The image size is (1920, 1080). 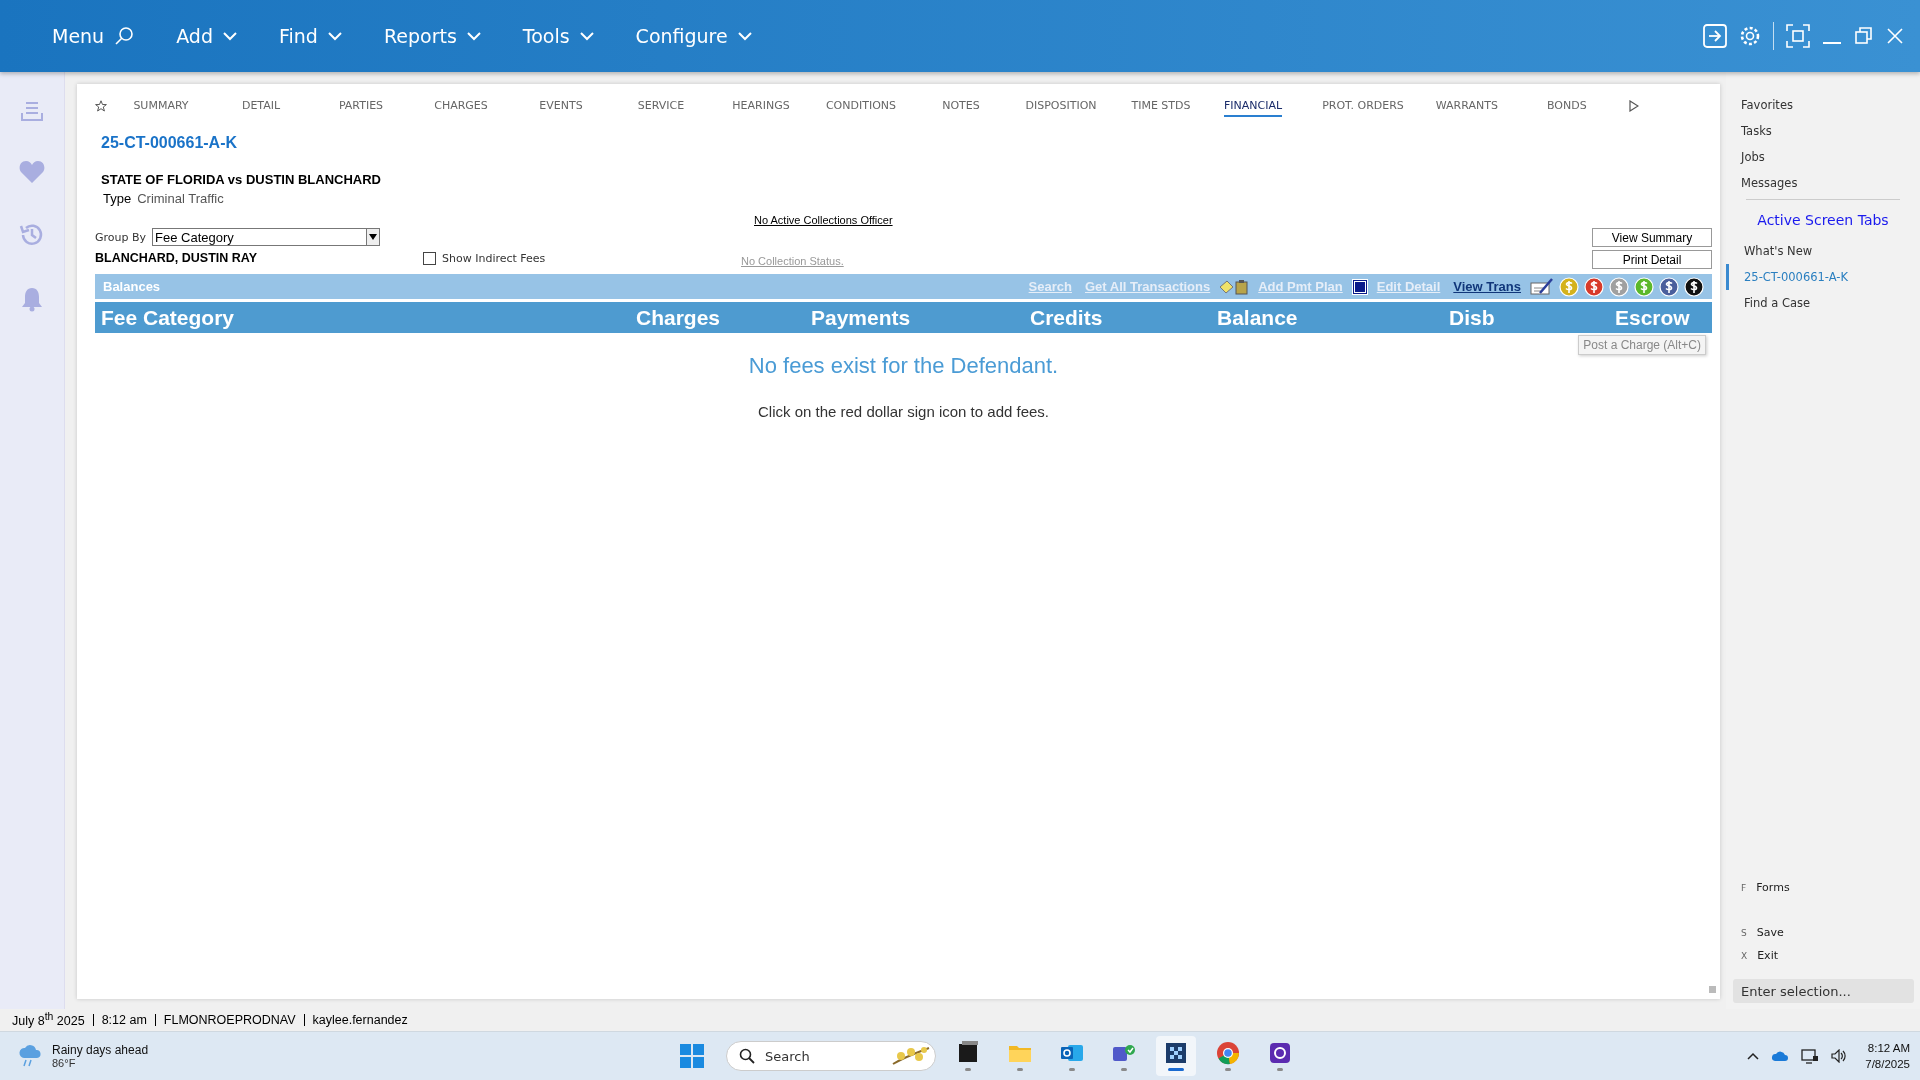 What do you see at coordinates (1810, 1056) in the screenshot?
I see `network-icon` at bounding box center [1810, 1056].